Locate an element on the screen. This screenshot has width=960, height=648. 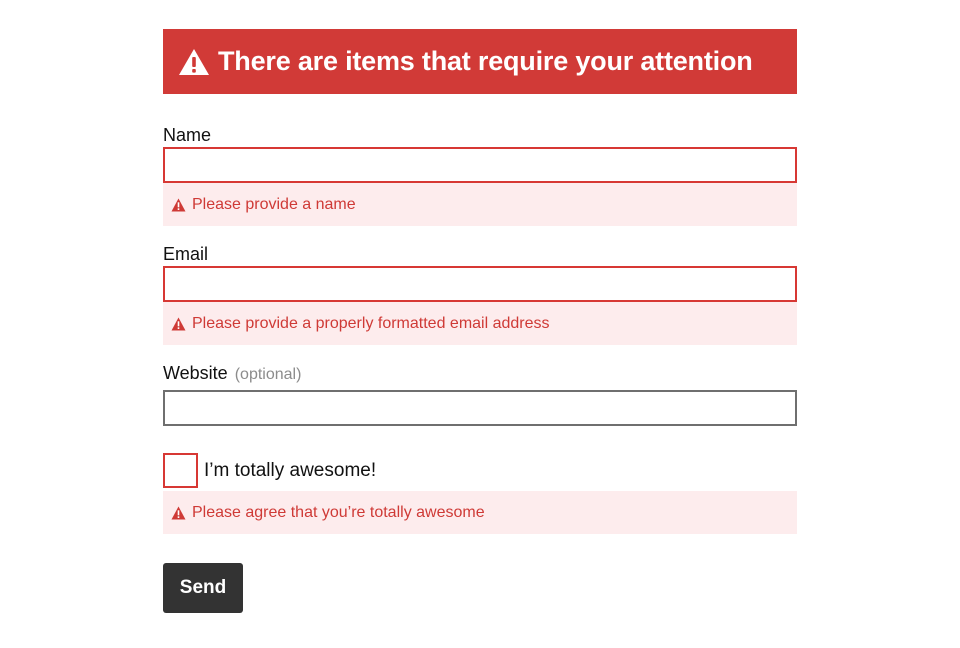
website-label: Website (optional) is located at coordinates (480, 374).